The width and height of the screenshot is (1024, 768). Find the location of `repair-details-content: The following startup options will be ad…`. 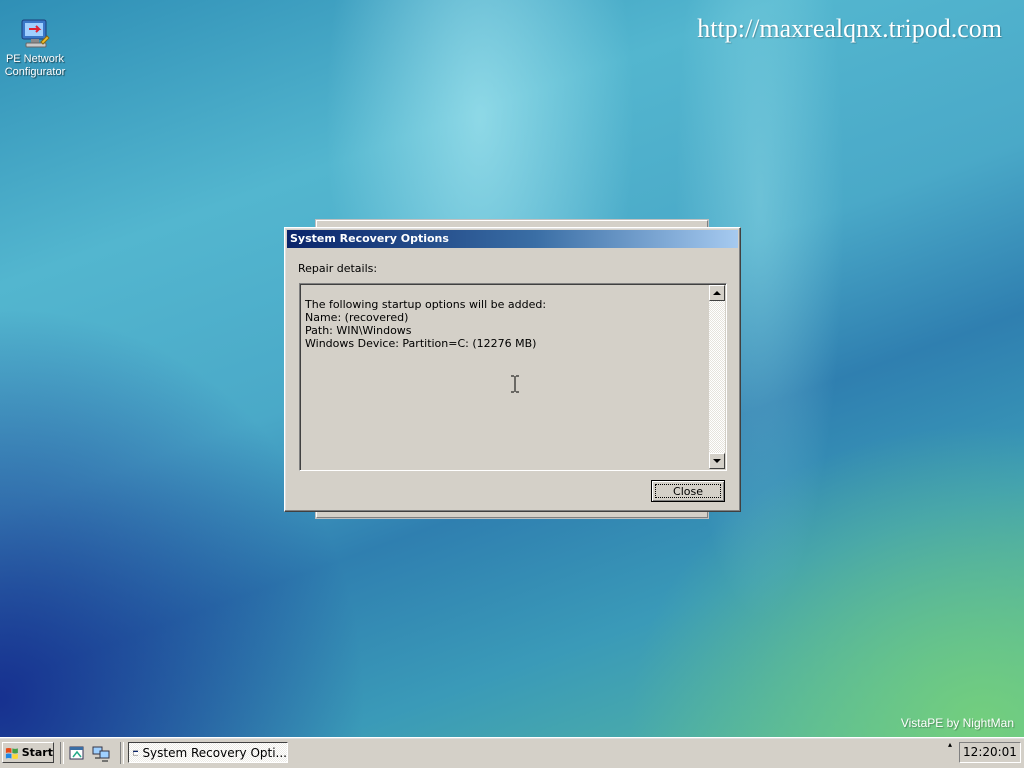

repair-details-content: The following startup options will be ad… is located at coordinates (504, 324).